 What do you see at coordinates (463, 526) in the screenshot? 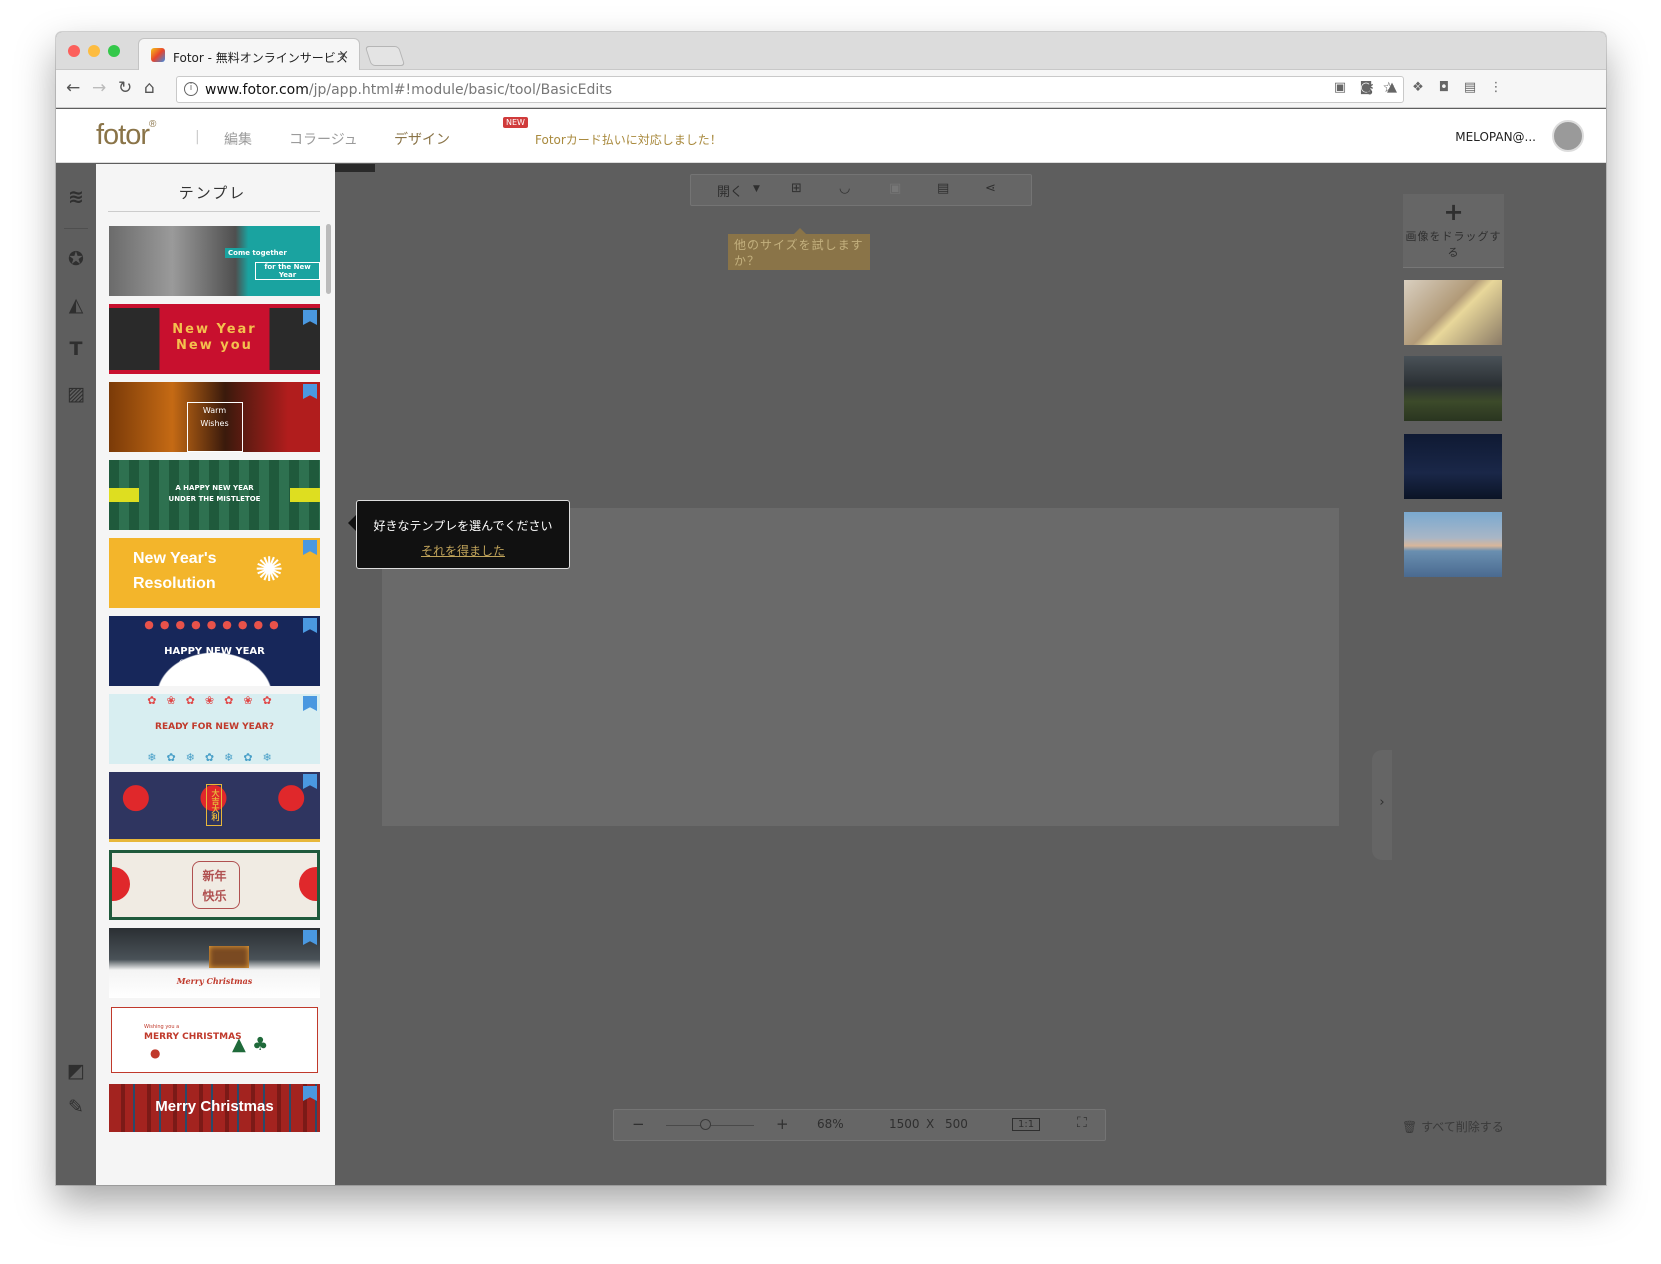
I see `hint-message: 好きなテンプレを選んでください` at bounding box center [463, 526].